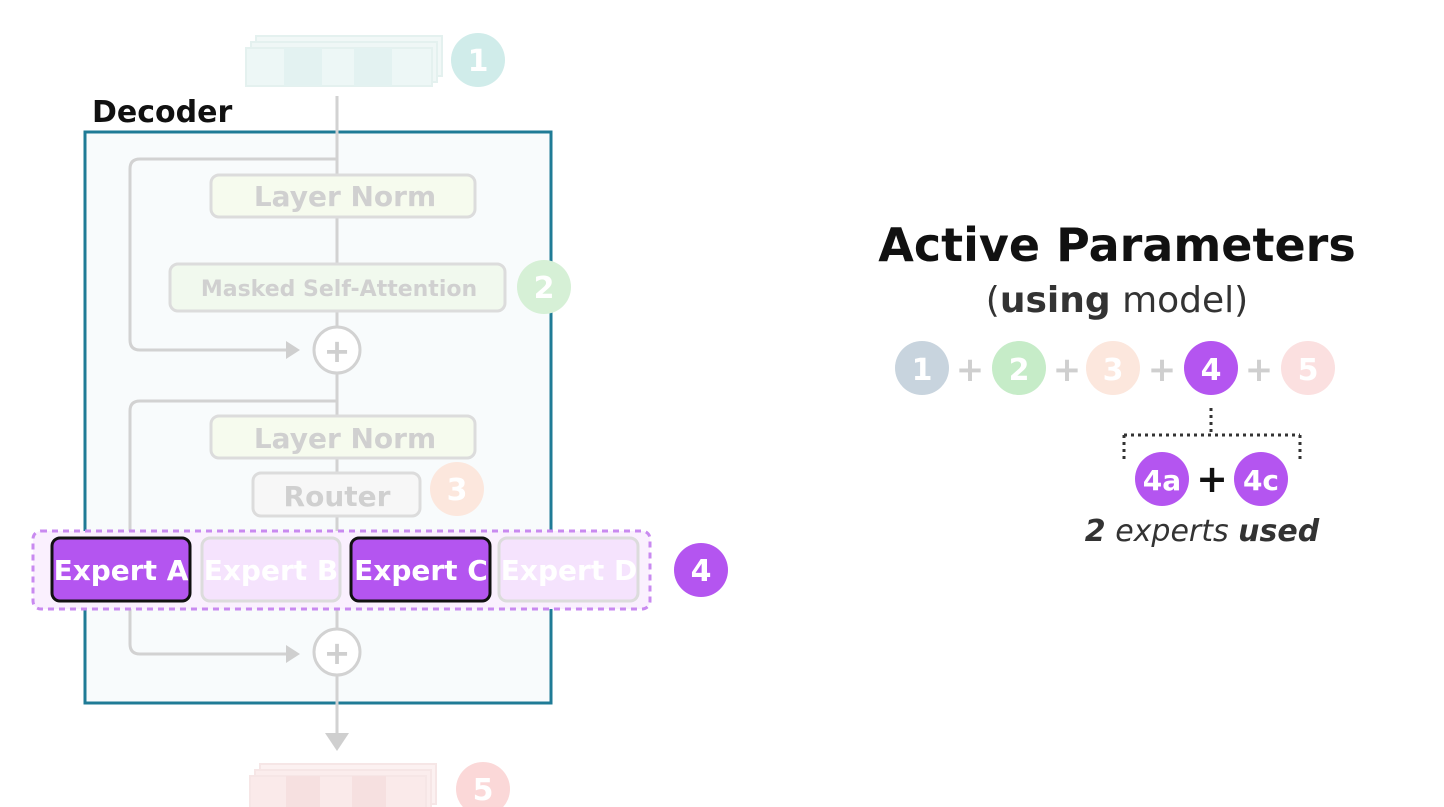  Describe the element at coordinates (970, 370) in the screenshot. I see `eq-plus-1: +` at that location.